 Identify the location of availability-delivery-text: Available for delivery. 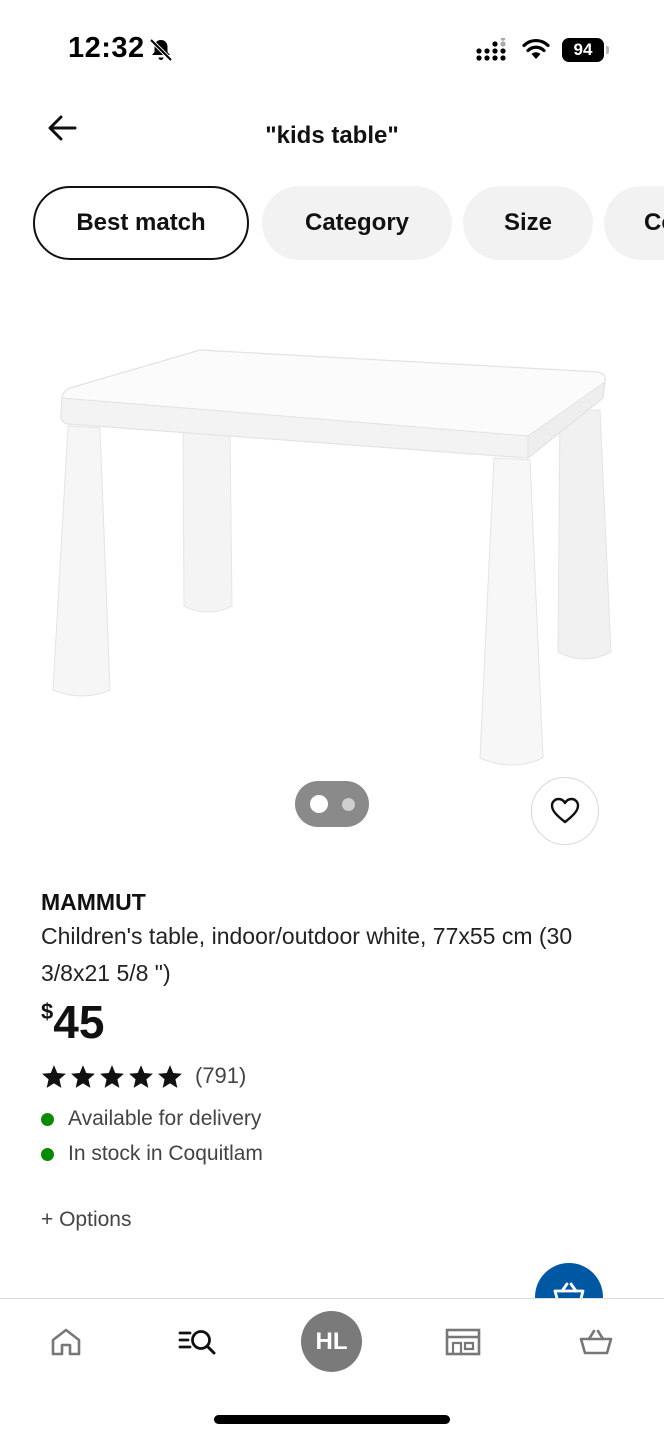
(165, 1118).